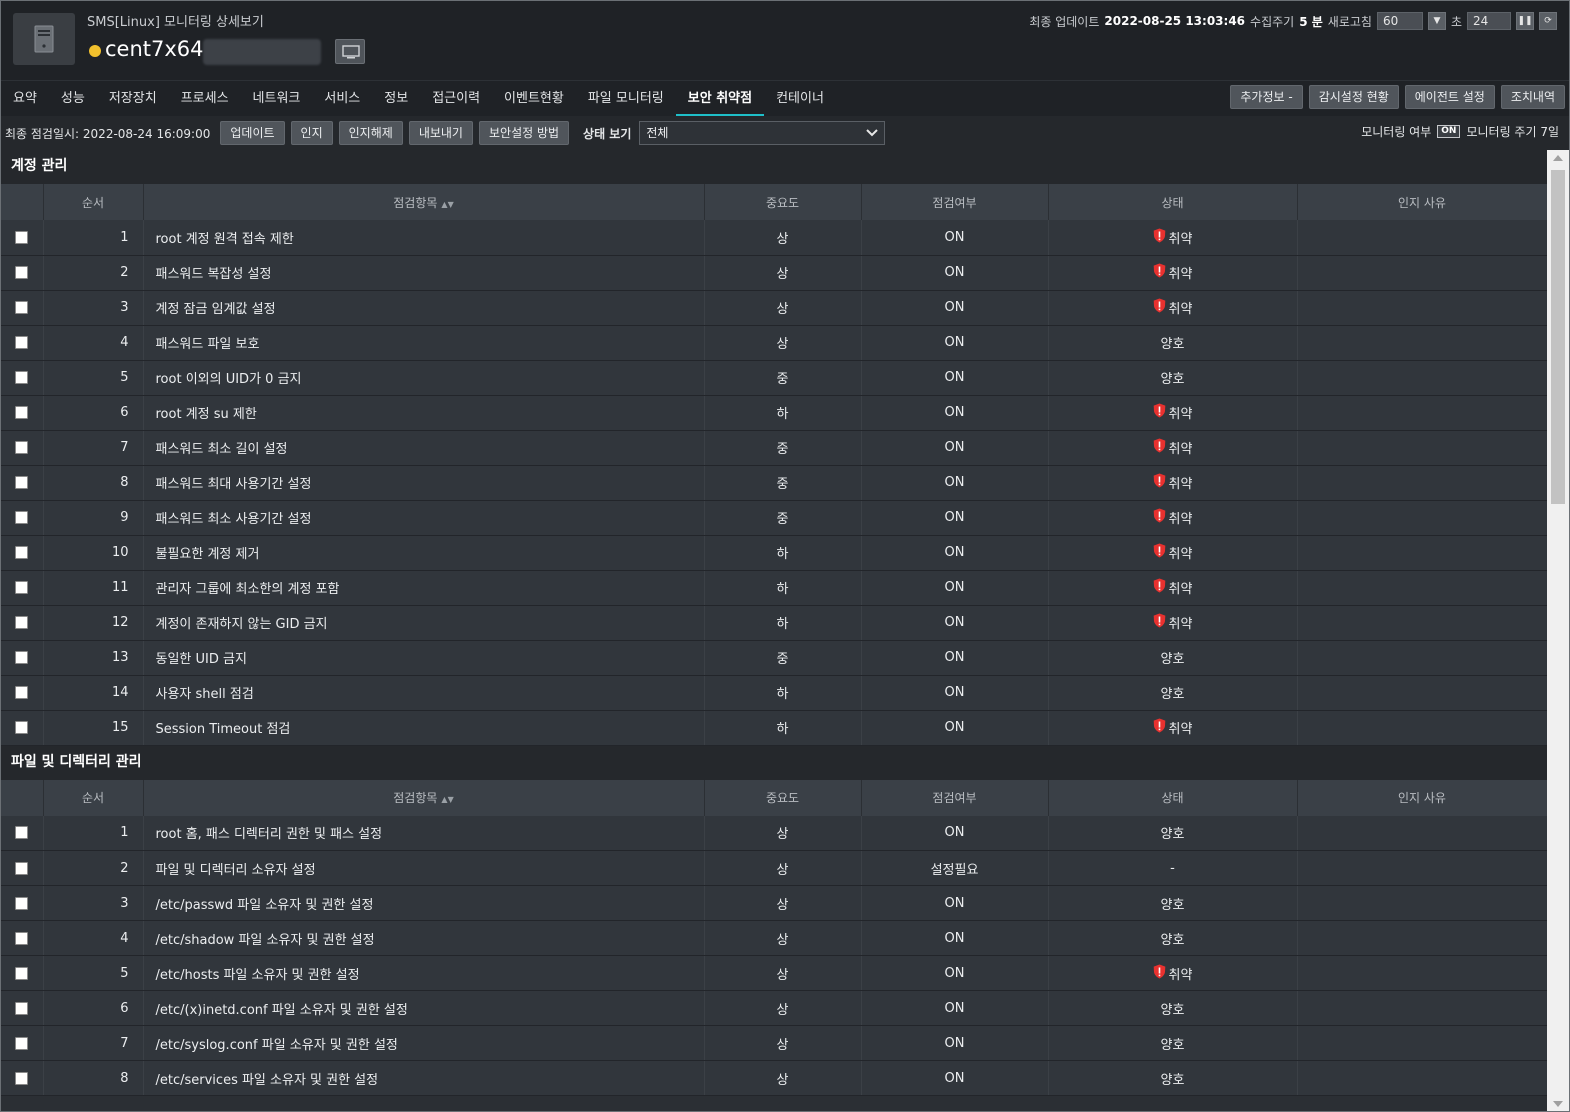 The width and height of the screenshot is (1570, 1112). Describe the element at coordinates (955, 903) in the screenshot. I see `check-enabled: ON` at that location.